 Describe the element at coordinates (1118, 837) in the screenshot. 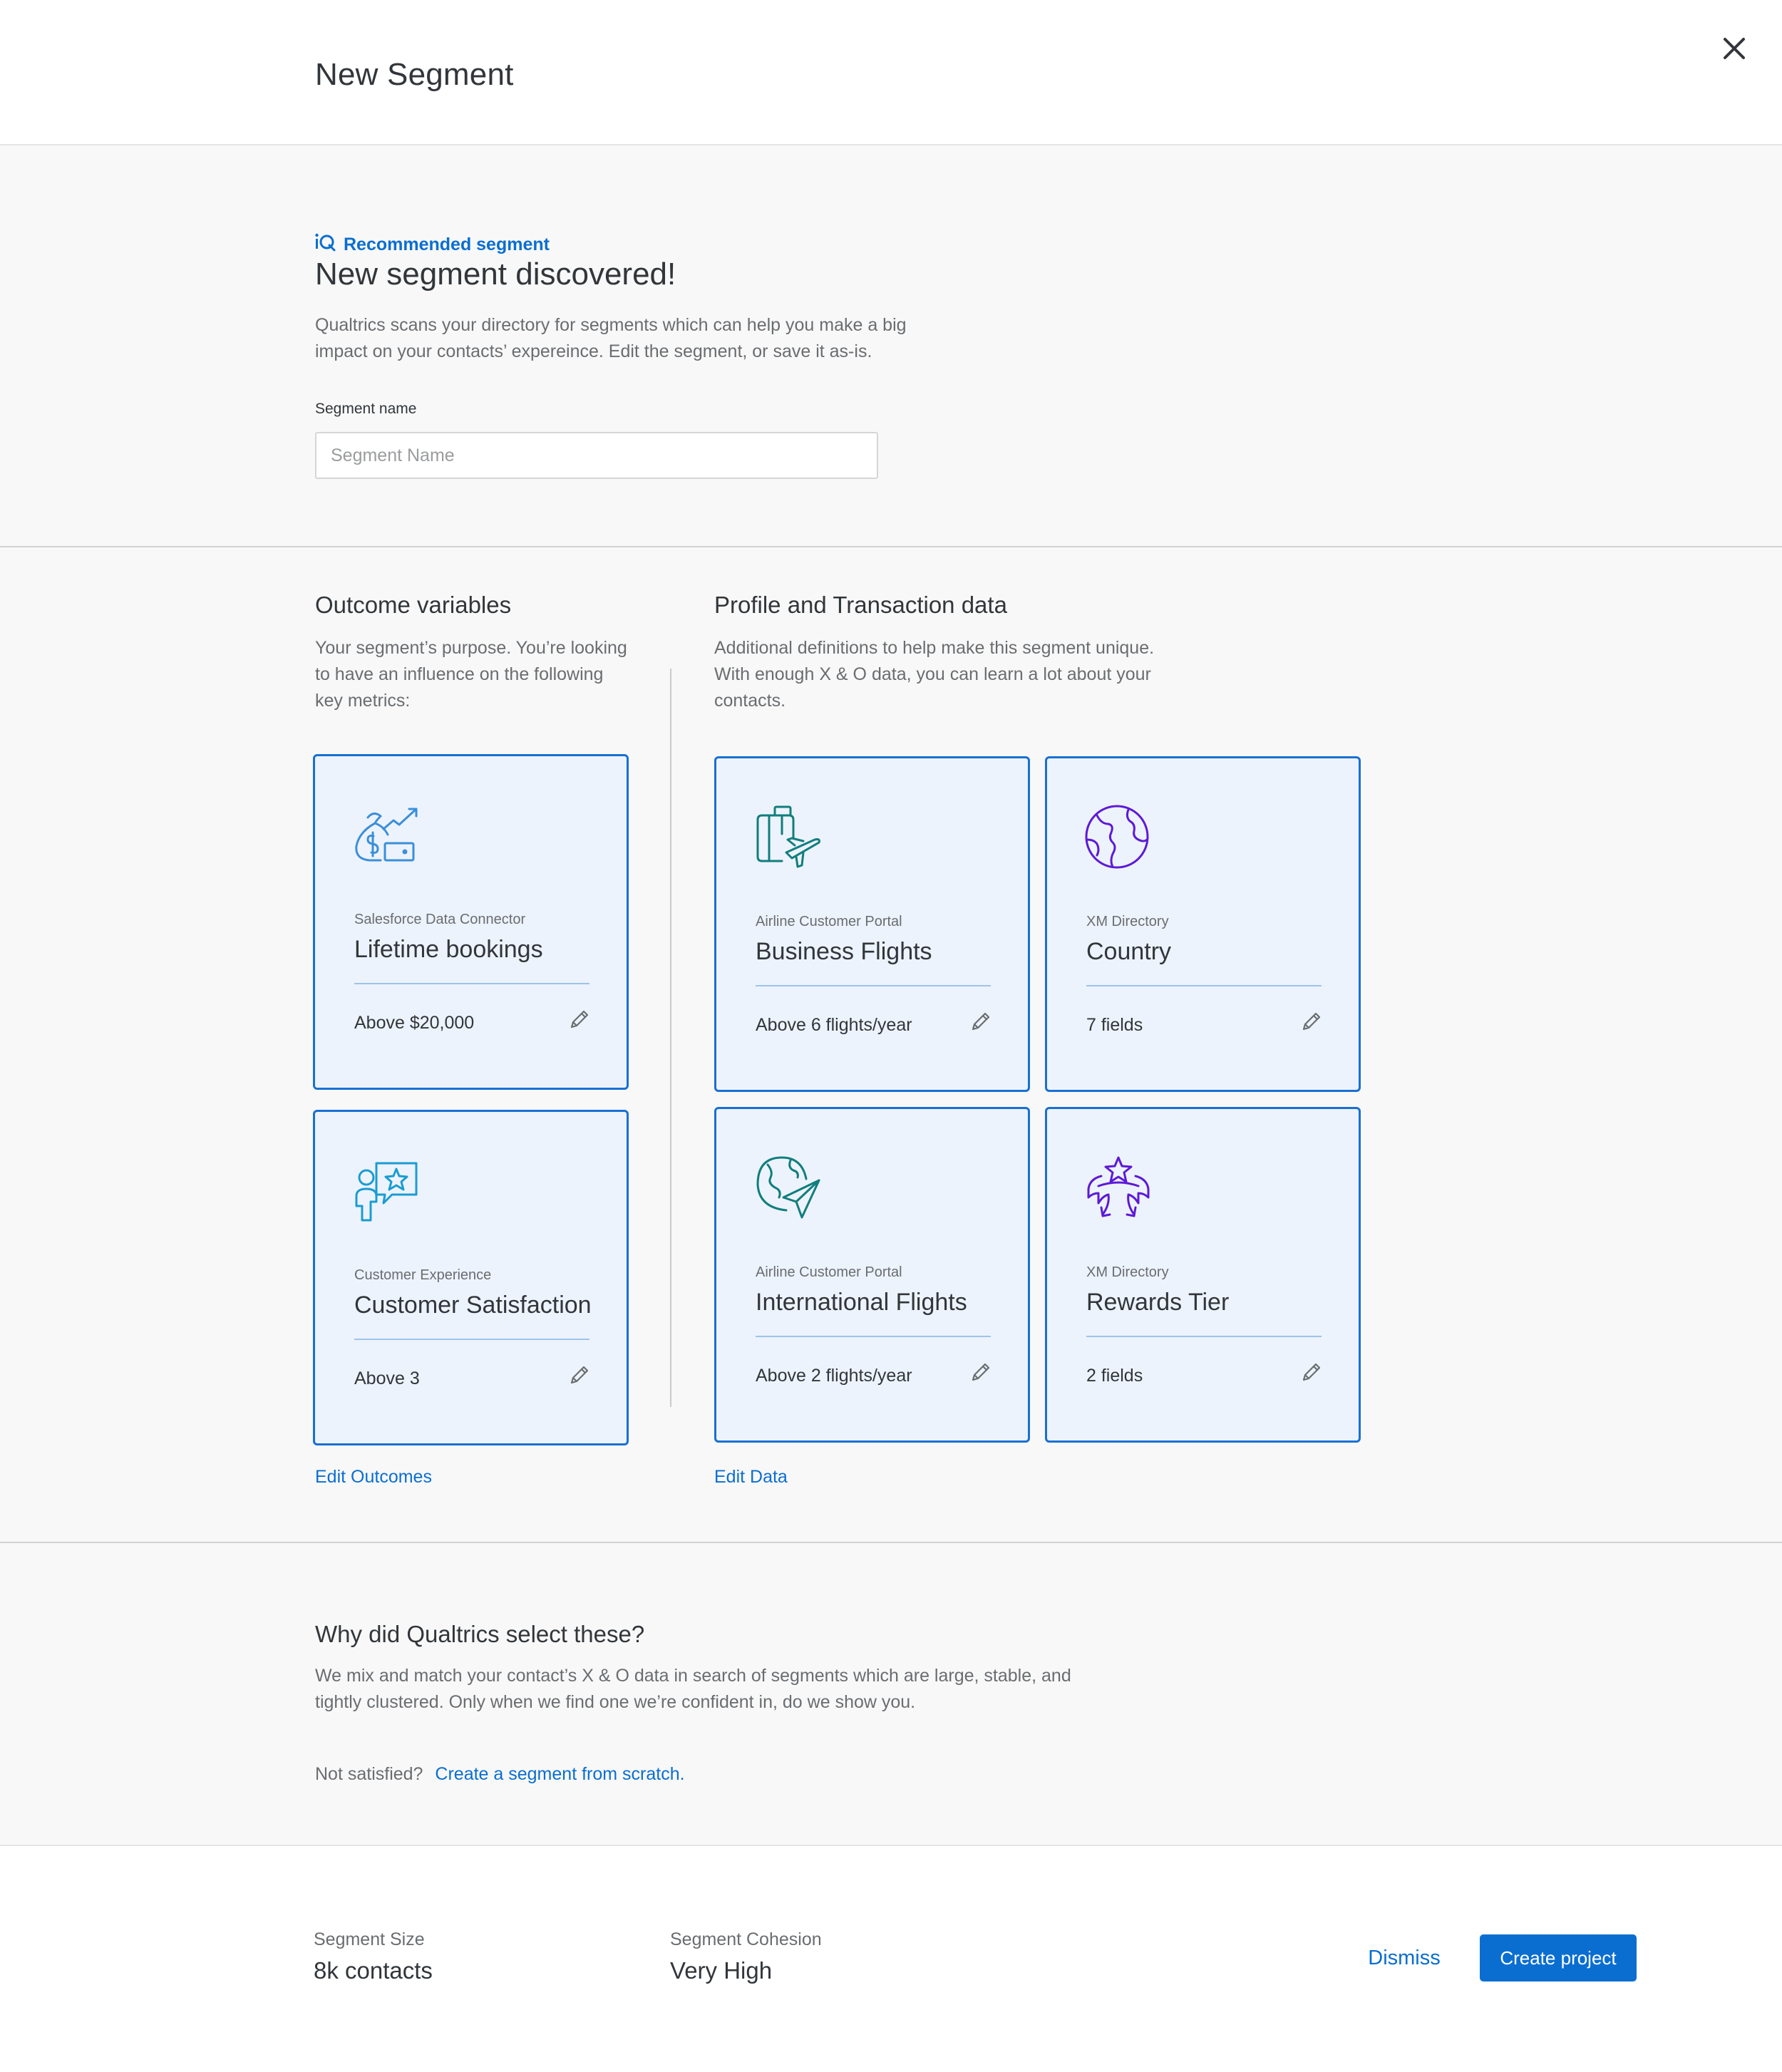

I see `globe-icon` at that location.